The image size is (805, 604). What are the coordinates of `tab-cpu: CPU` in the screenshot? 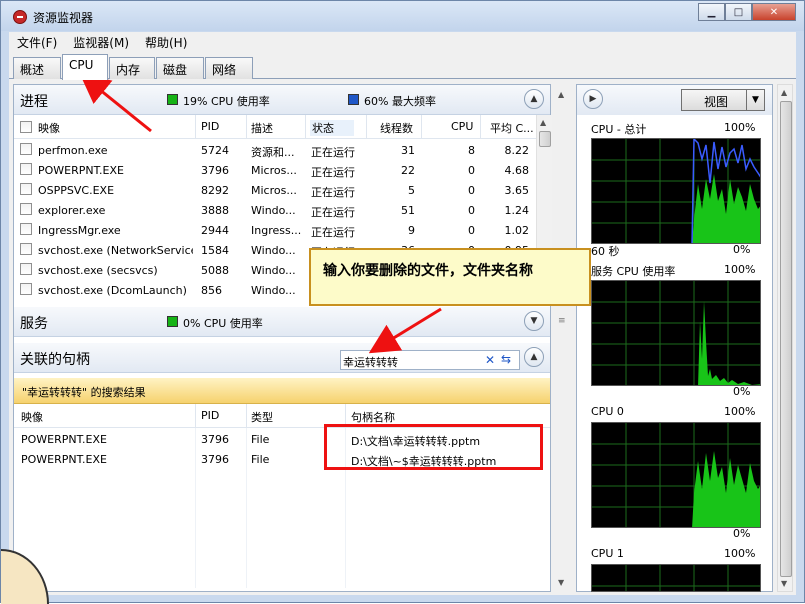 It's located at (85, 67).